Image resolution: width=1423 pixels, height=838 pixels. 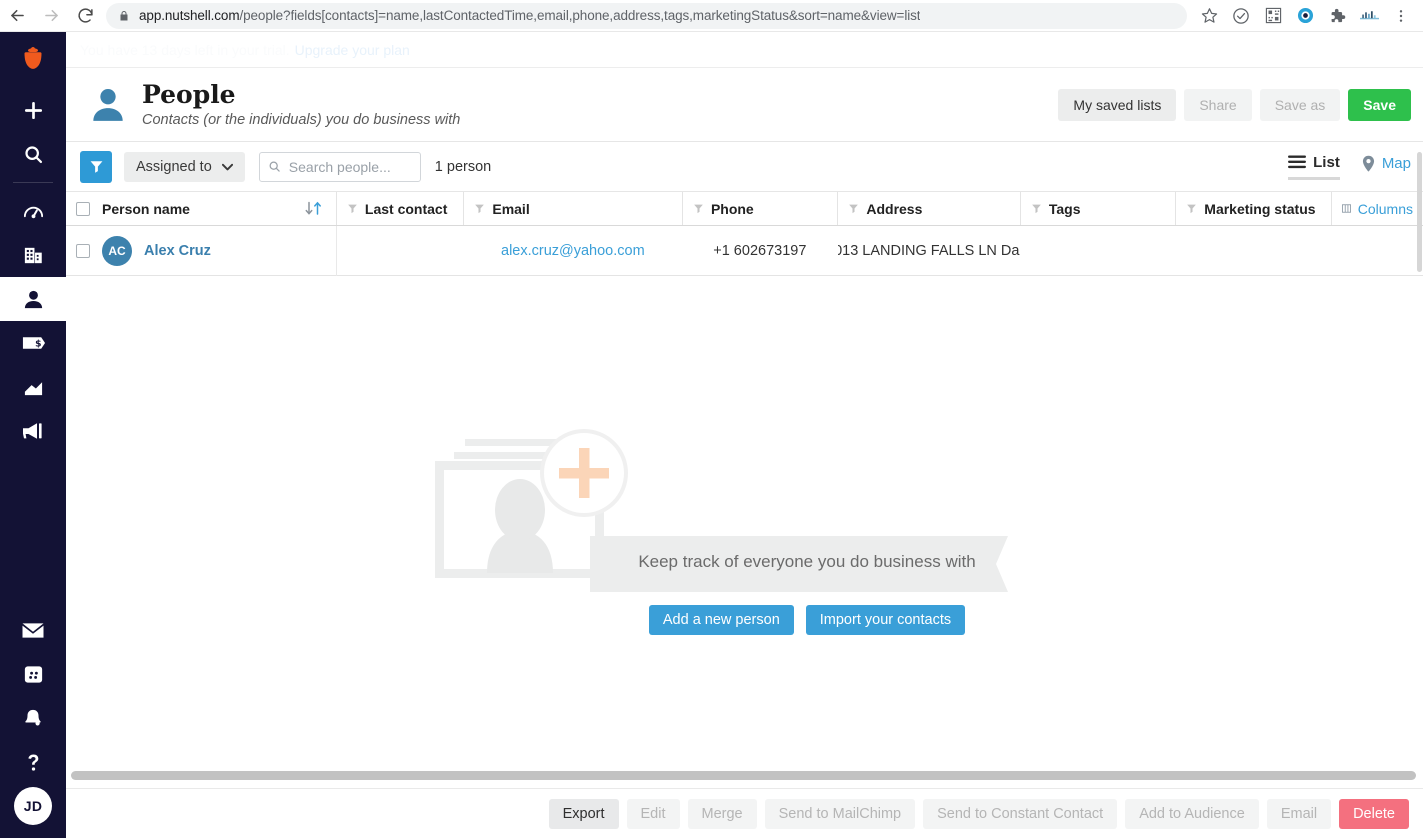 I want to click on filter-button, so click(x=96, y=166).